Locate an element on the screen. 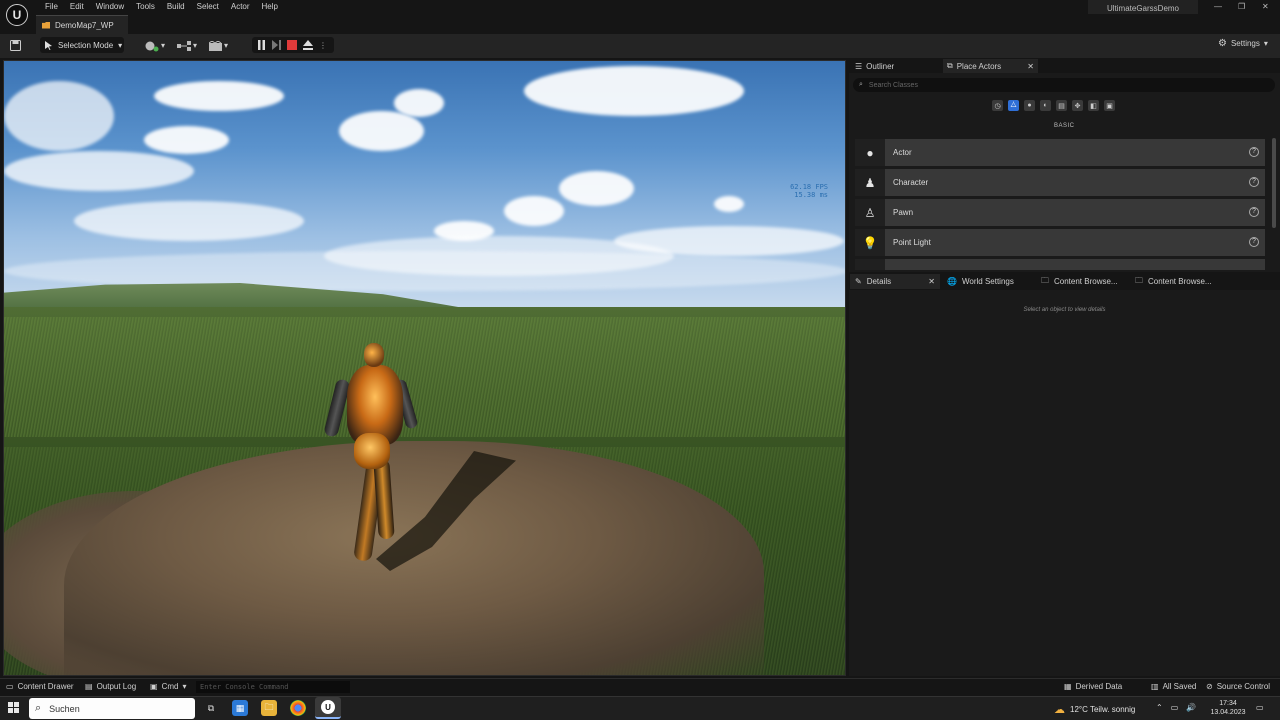 This screenshot has width=1280, height=720. outliner-tab-bar is located at coordinates (1064, 65).